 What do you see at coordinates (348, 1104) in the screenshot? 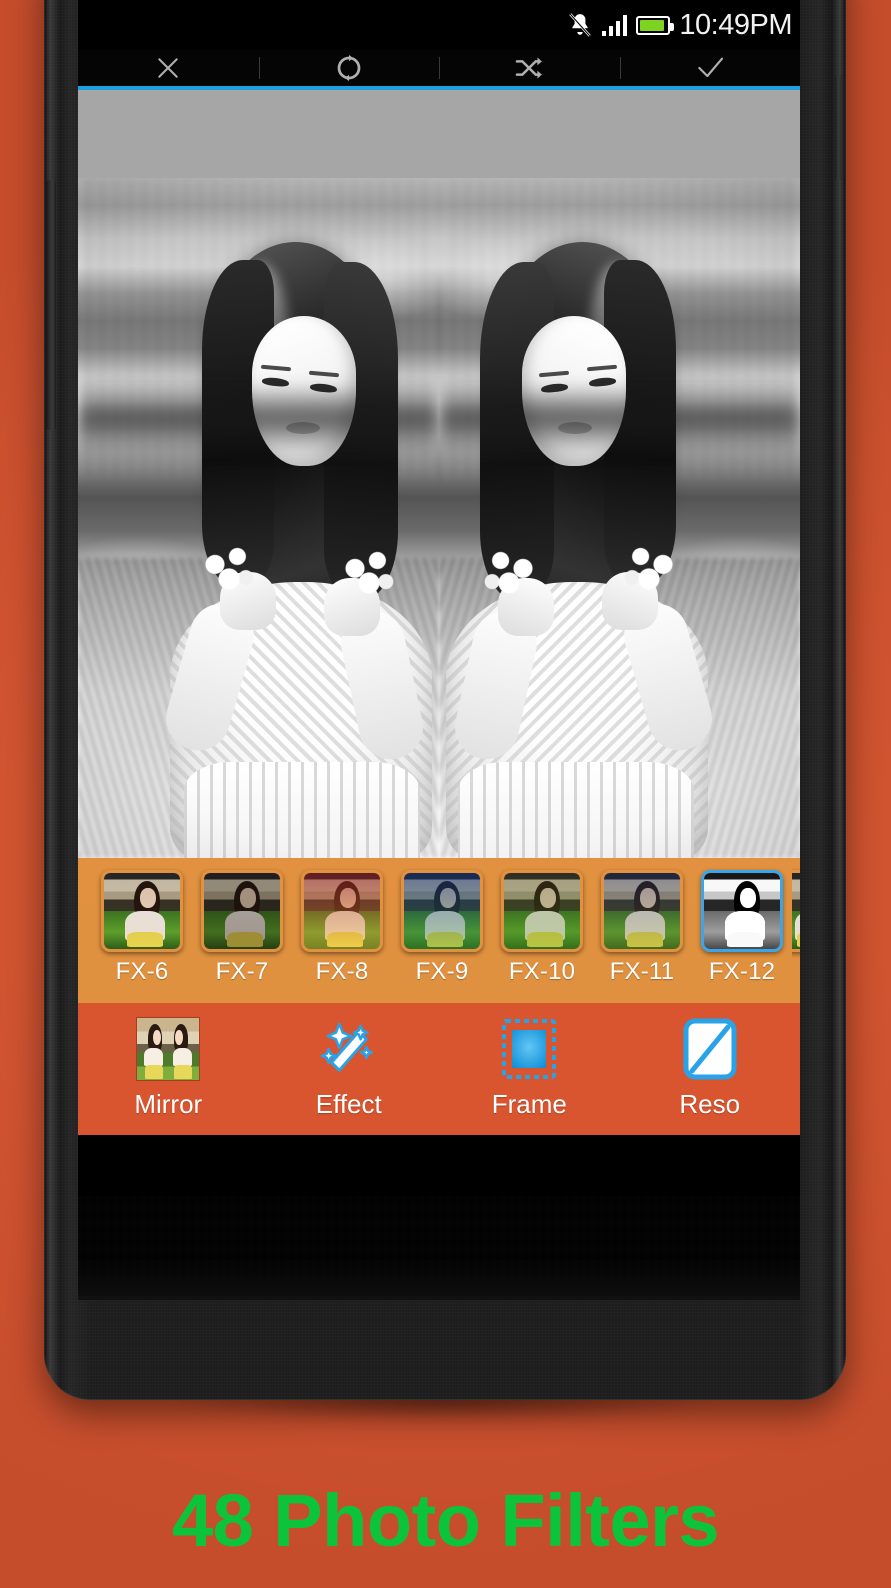
I see `tool-label: Effect` at bounding box center [348, 1104].